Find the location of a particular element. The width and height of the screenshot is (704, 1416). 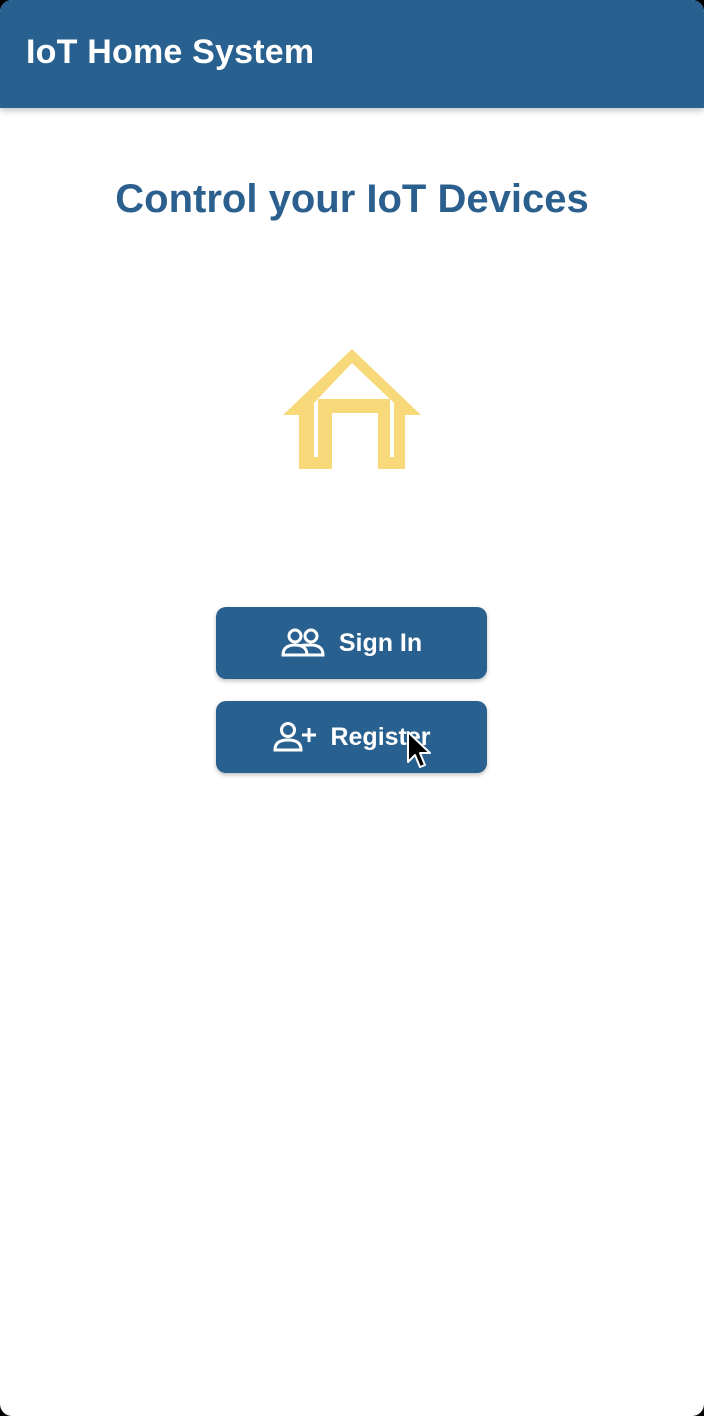

app-bar: IoT Home System is located at coordinates (352, 54).